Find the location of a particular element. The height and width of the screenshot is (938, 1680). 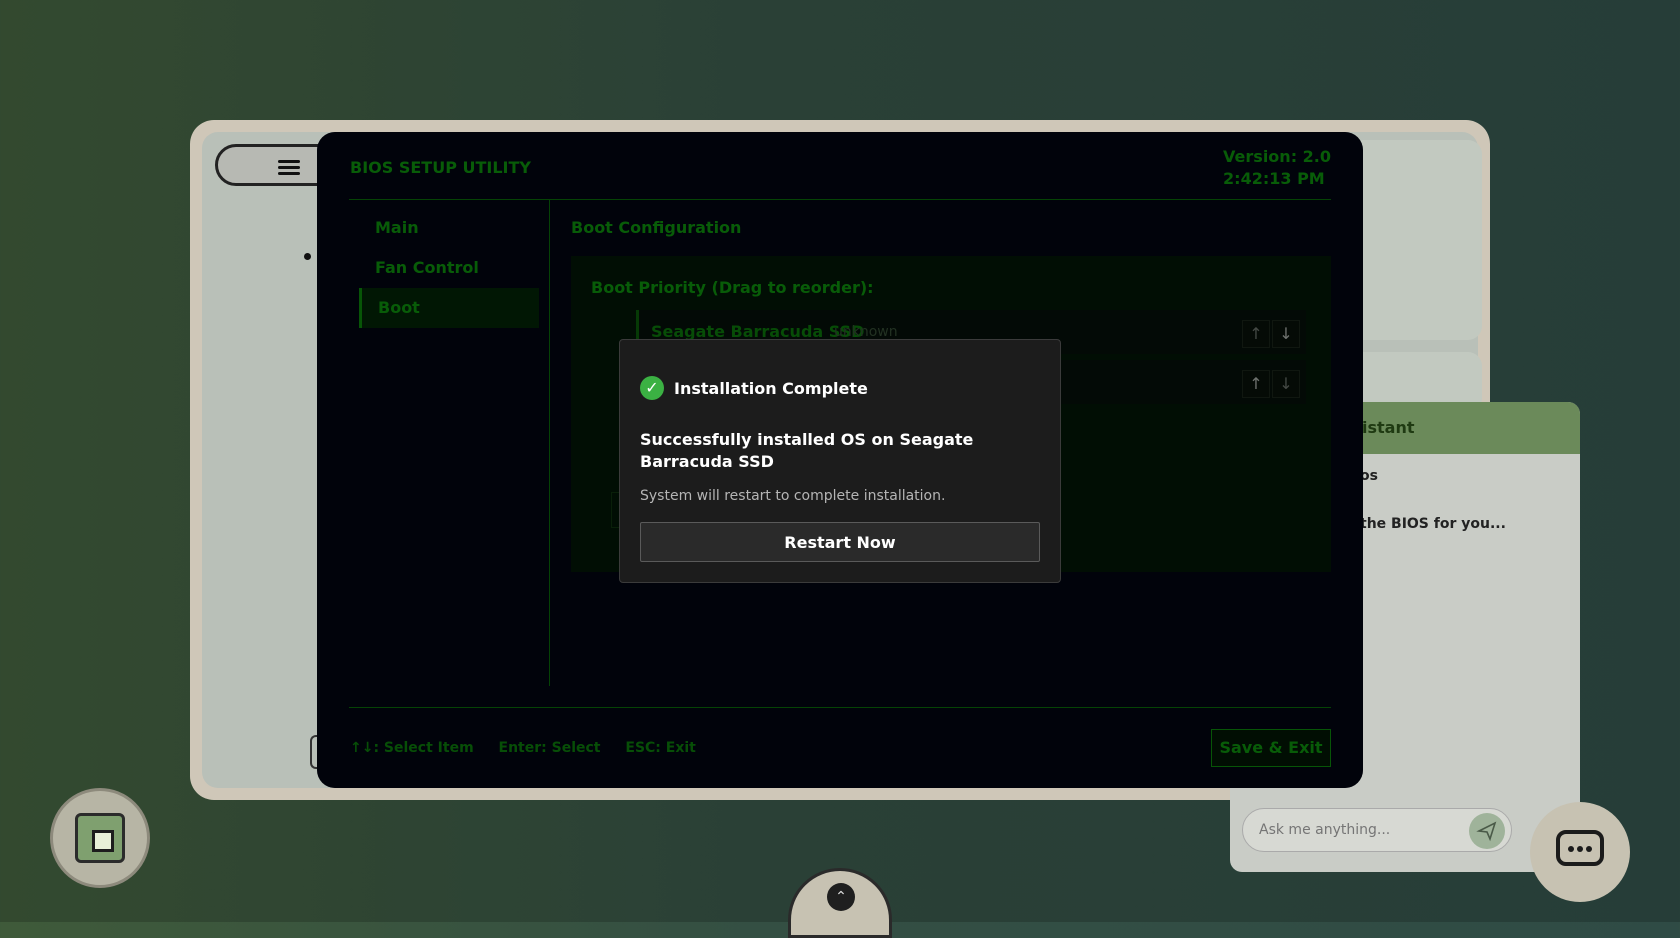

cursor-dot is located at coordinates (307, 256).